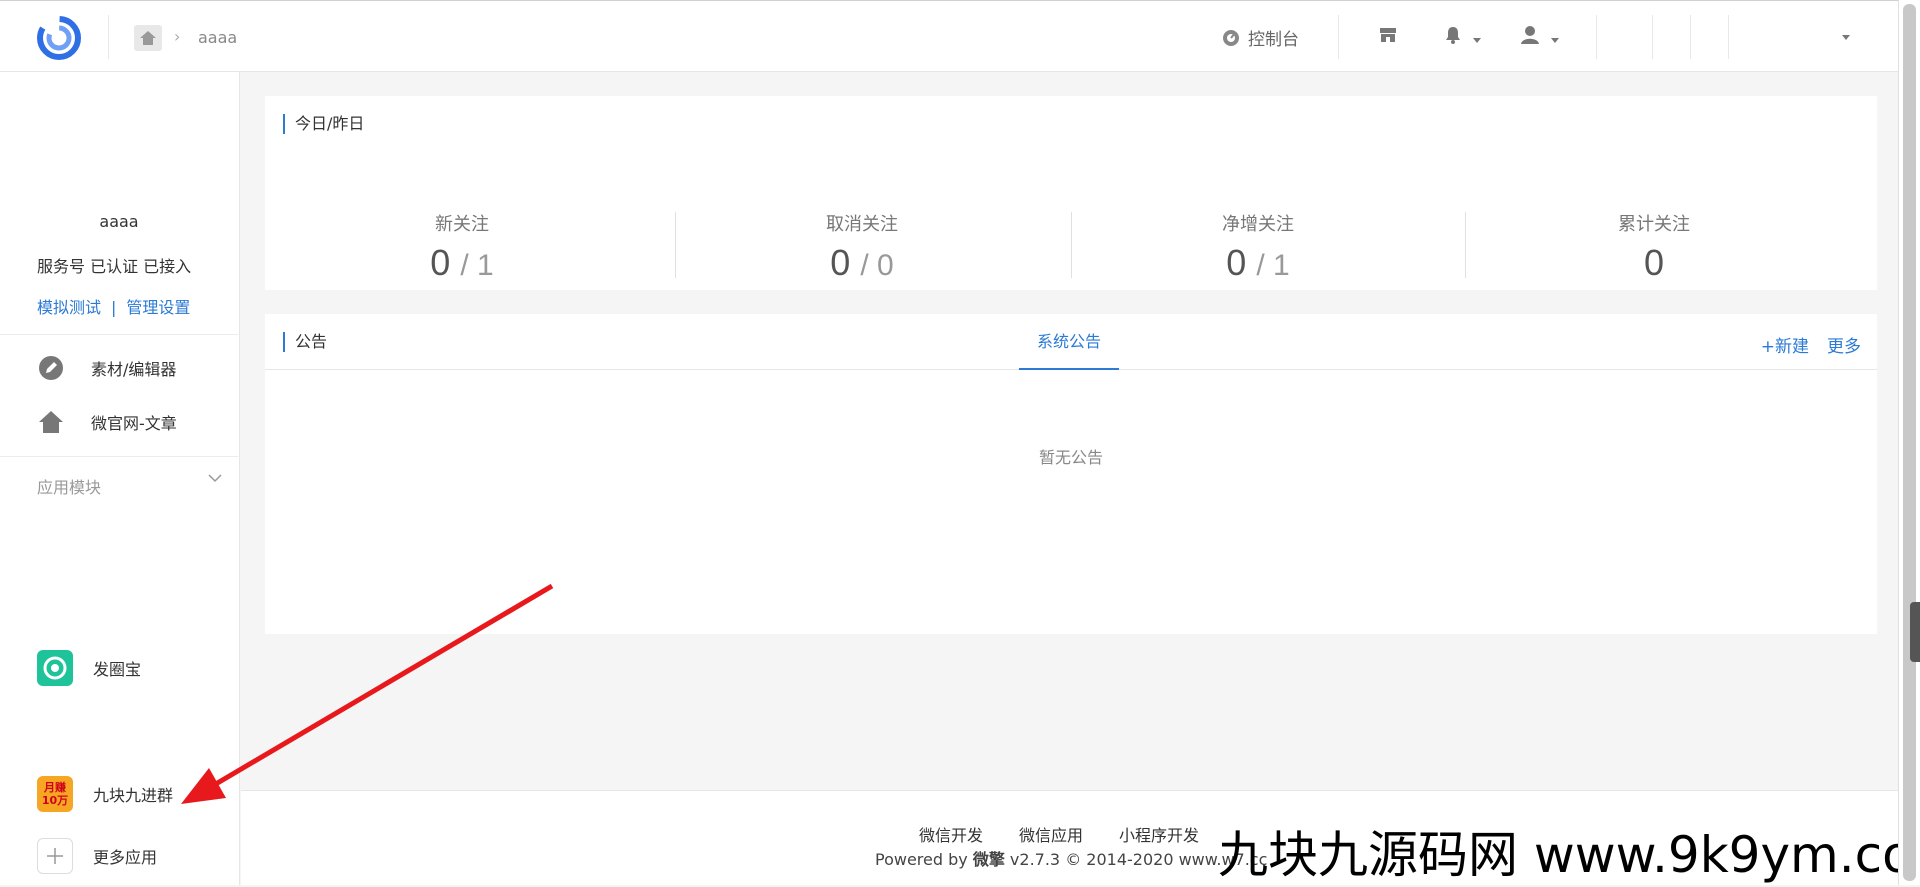  I want to click on footer-links: 微信开发 微信应用 小程序开发, so click(1077, 834).